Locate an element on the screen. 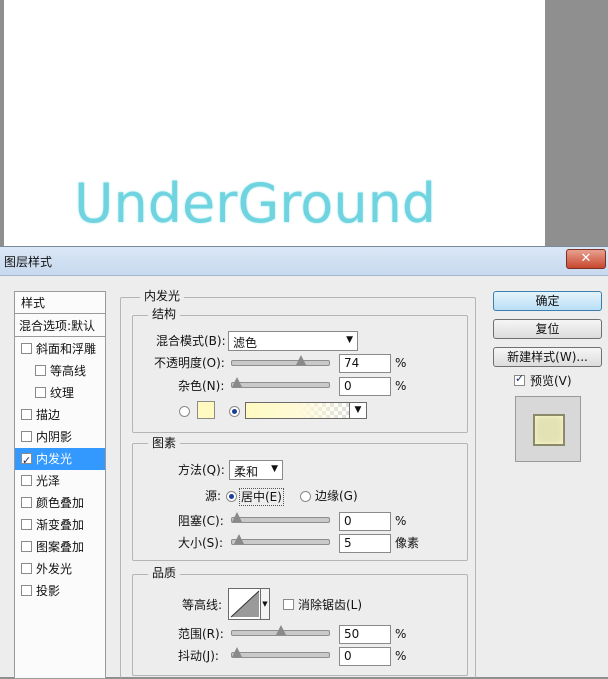  size-unit: 像素 is located at coordinates (407, 543).